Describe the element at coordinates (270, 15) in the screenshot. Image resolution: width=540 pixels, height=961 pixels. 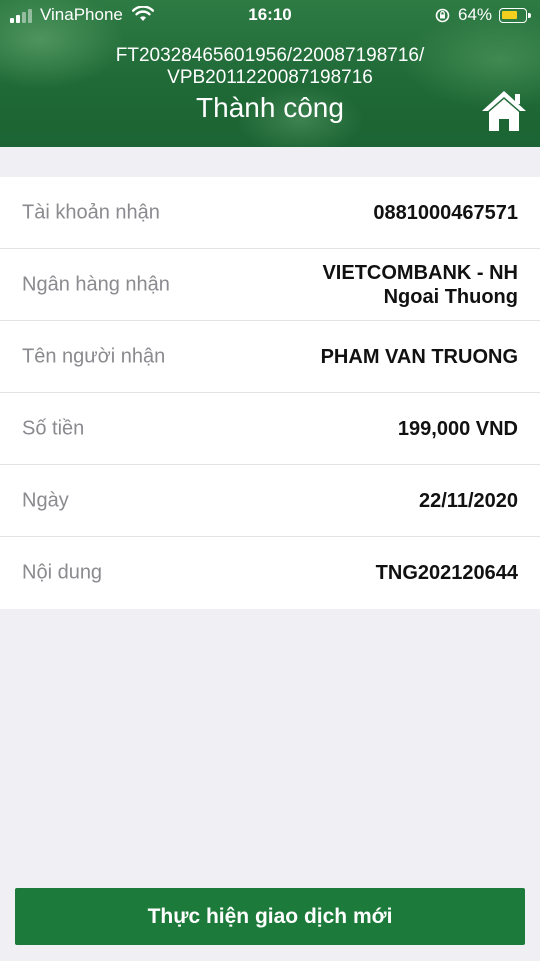
I see `status-bar: VinaPhone 16:10 64%` at that location.